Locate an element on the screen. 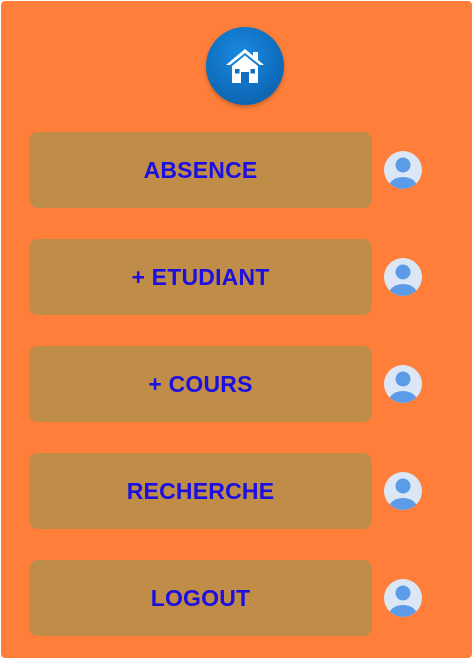 The height and width of the screenshot is (660, 473). menu-row-etudiant: + ETUDIANT is located at coordinates (229, 277).